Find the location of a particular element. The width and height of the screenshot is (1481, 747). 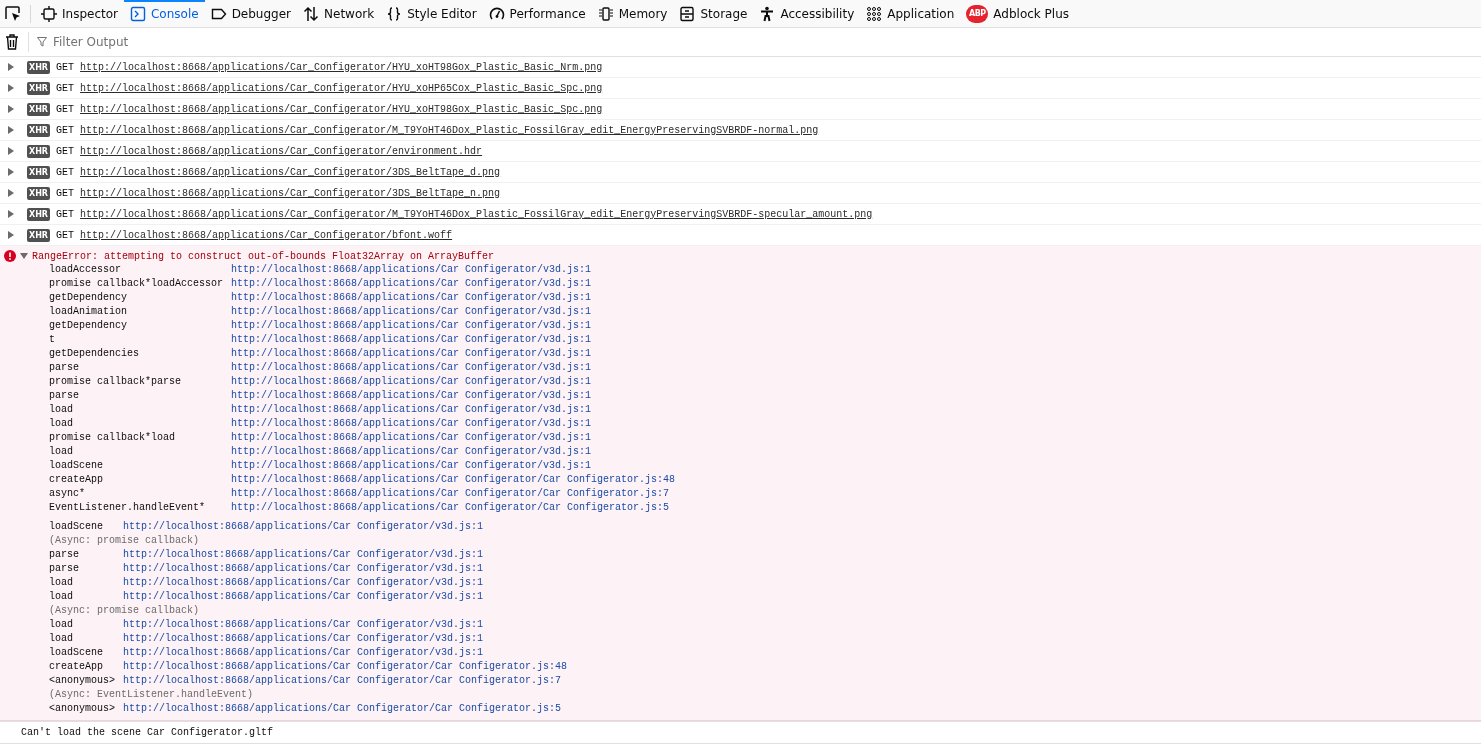

devtools-tab: Performance is located at coordinates (537, 13).